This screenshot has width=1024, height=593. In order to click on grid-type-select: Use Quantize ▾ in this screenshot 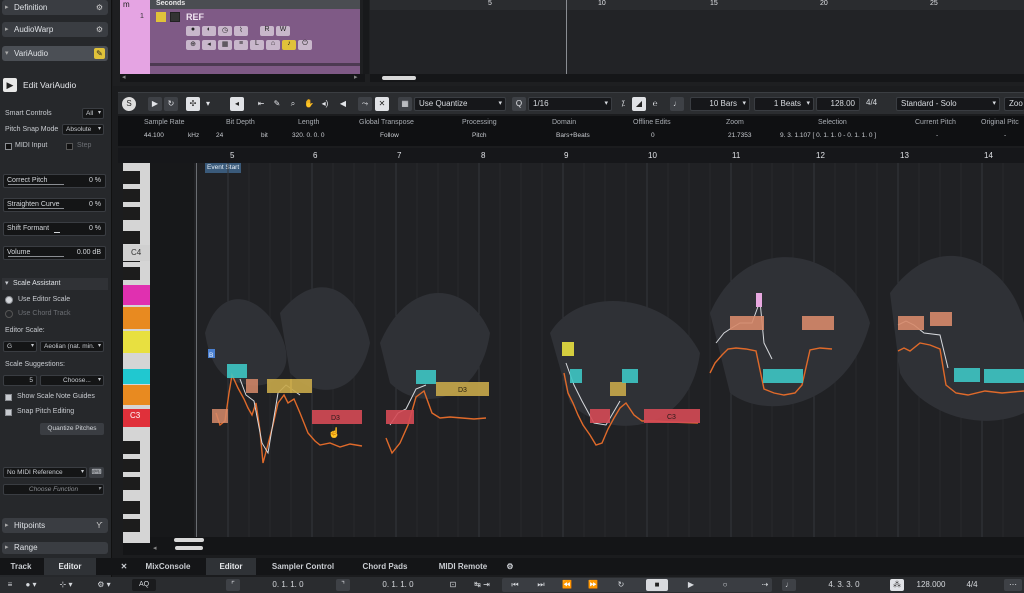, I will do `click(460, 104)`.